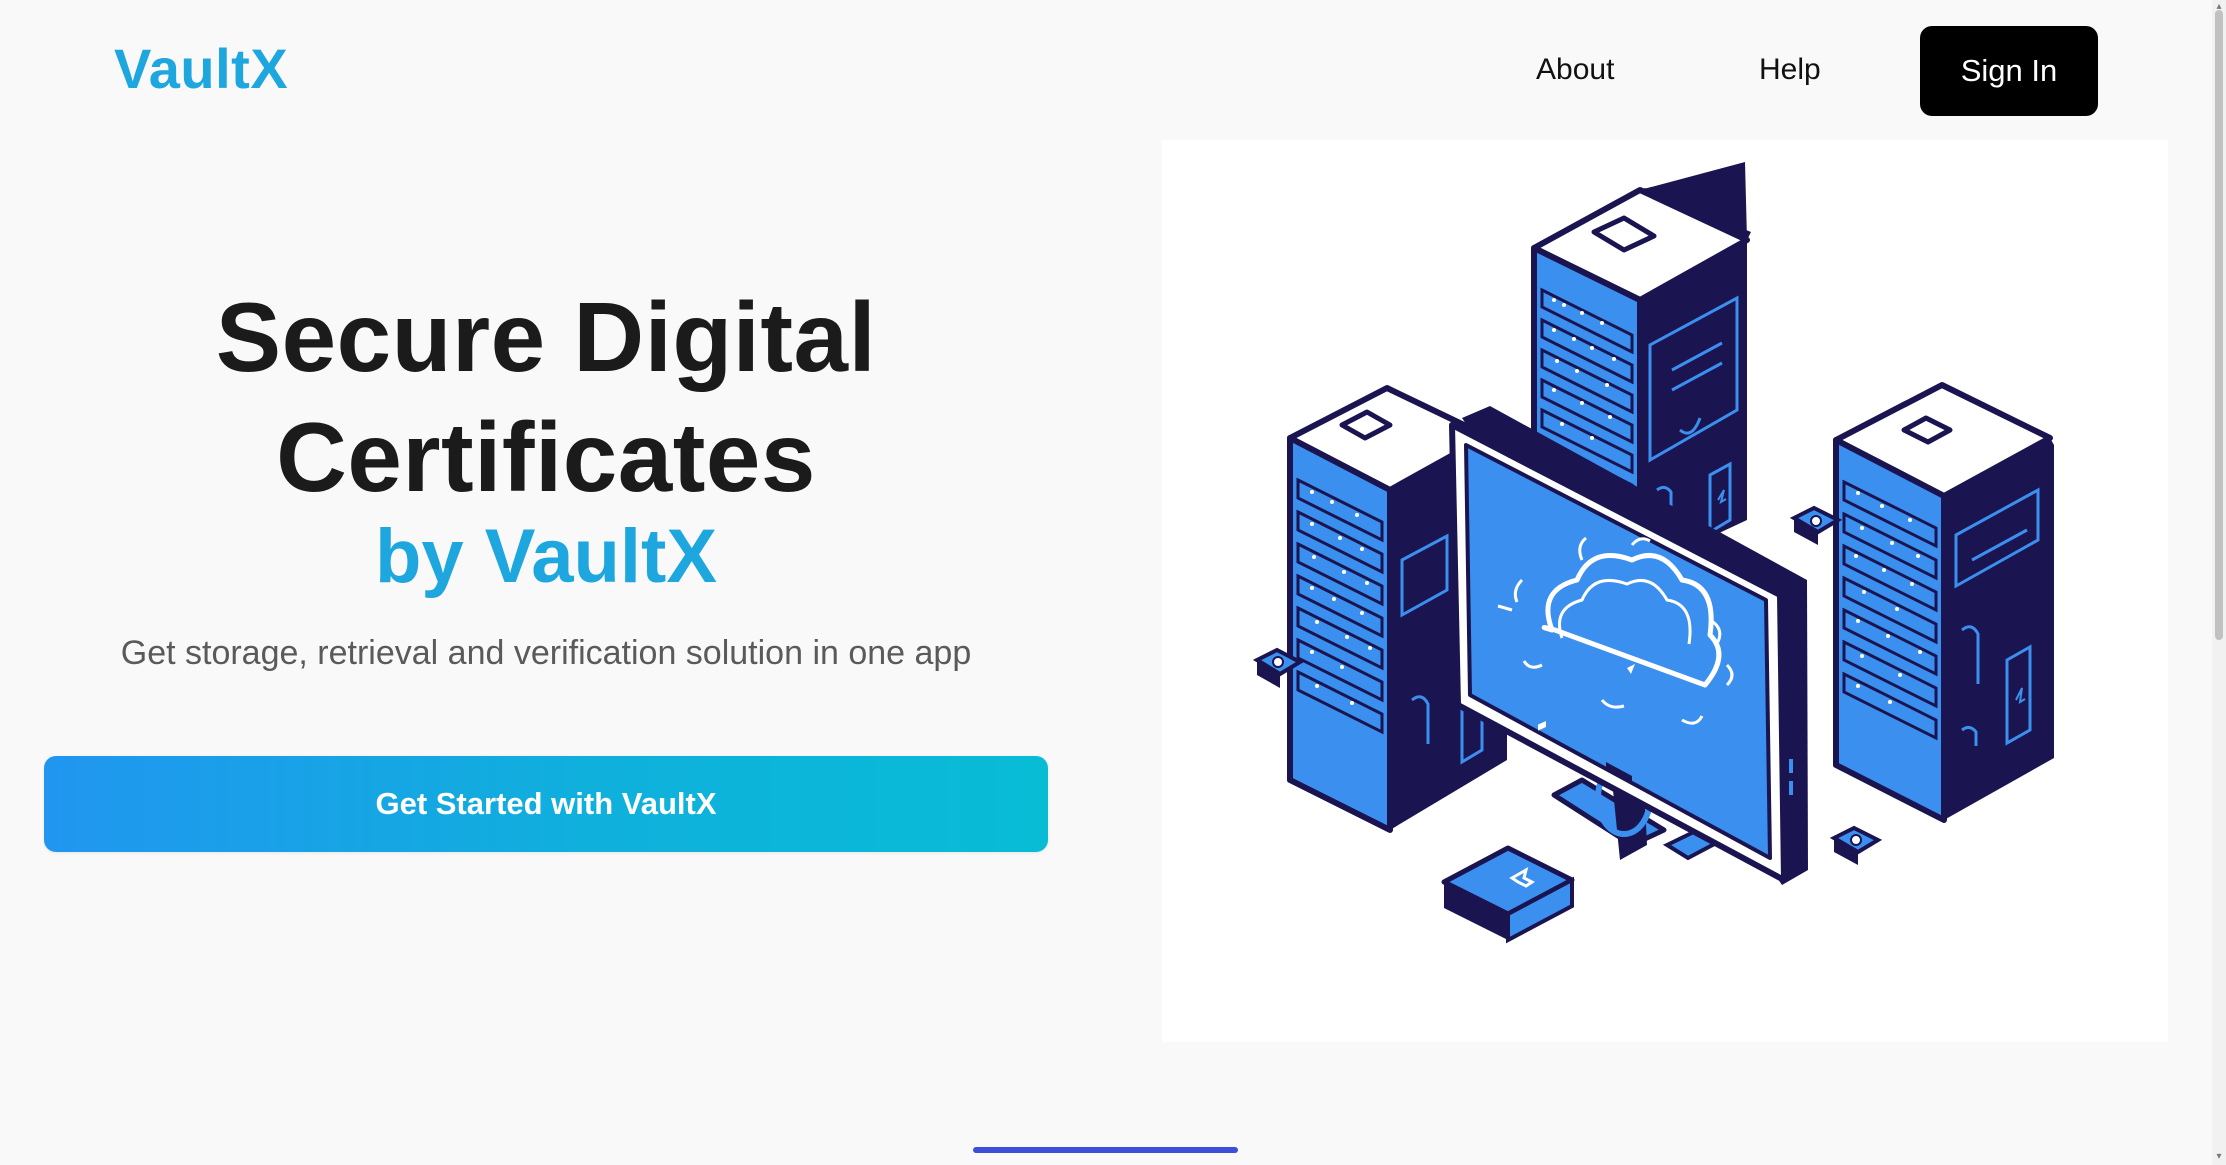 Image resolution: width=2226 pixels, height=1165 pixels. I want to click on brand-logo: VaultX, so click(201, 69).